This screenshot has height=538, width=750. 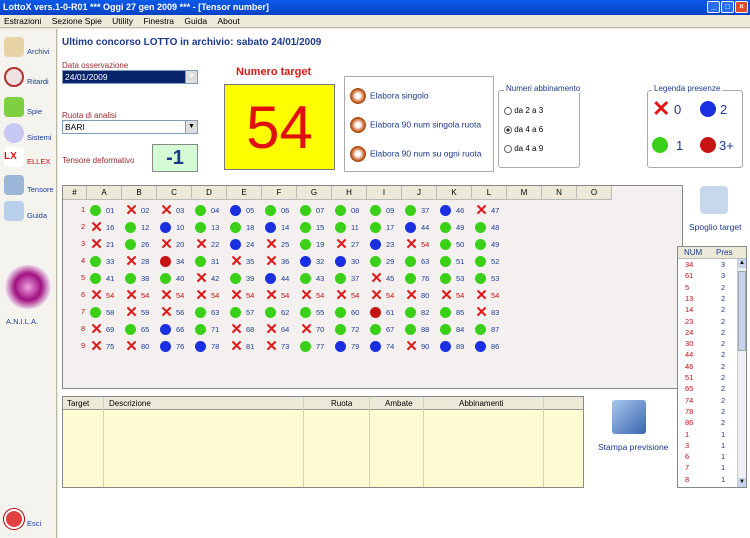 What do you see at coordinates (425, 295) in the screenshot?
I see `grid-number: 80` at bounding box center [425, 295].